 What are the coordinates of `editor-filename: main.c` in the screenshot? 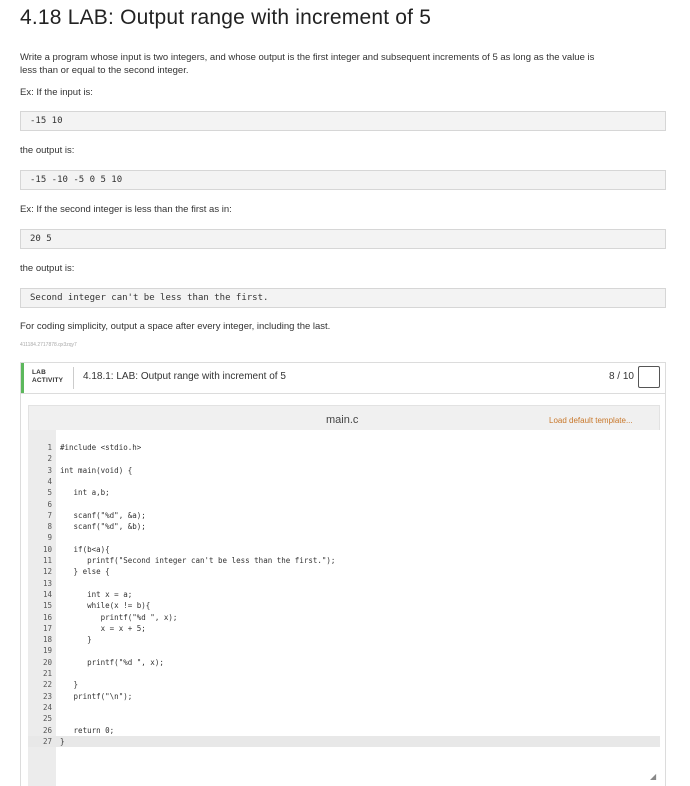 It's located at (342, 420).